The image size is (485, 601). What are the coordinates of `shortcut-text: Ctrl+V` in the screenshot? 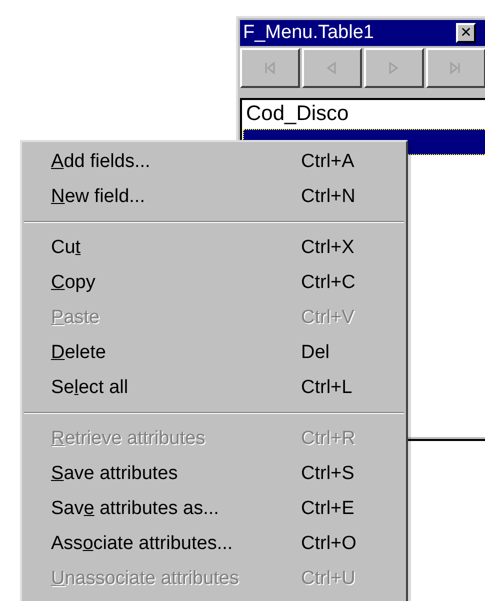 It's located at (328, 317).